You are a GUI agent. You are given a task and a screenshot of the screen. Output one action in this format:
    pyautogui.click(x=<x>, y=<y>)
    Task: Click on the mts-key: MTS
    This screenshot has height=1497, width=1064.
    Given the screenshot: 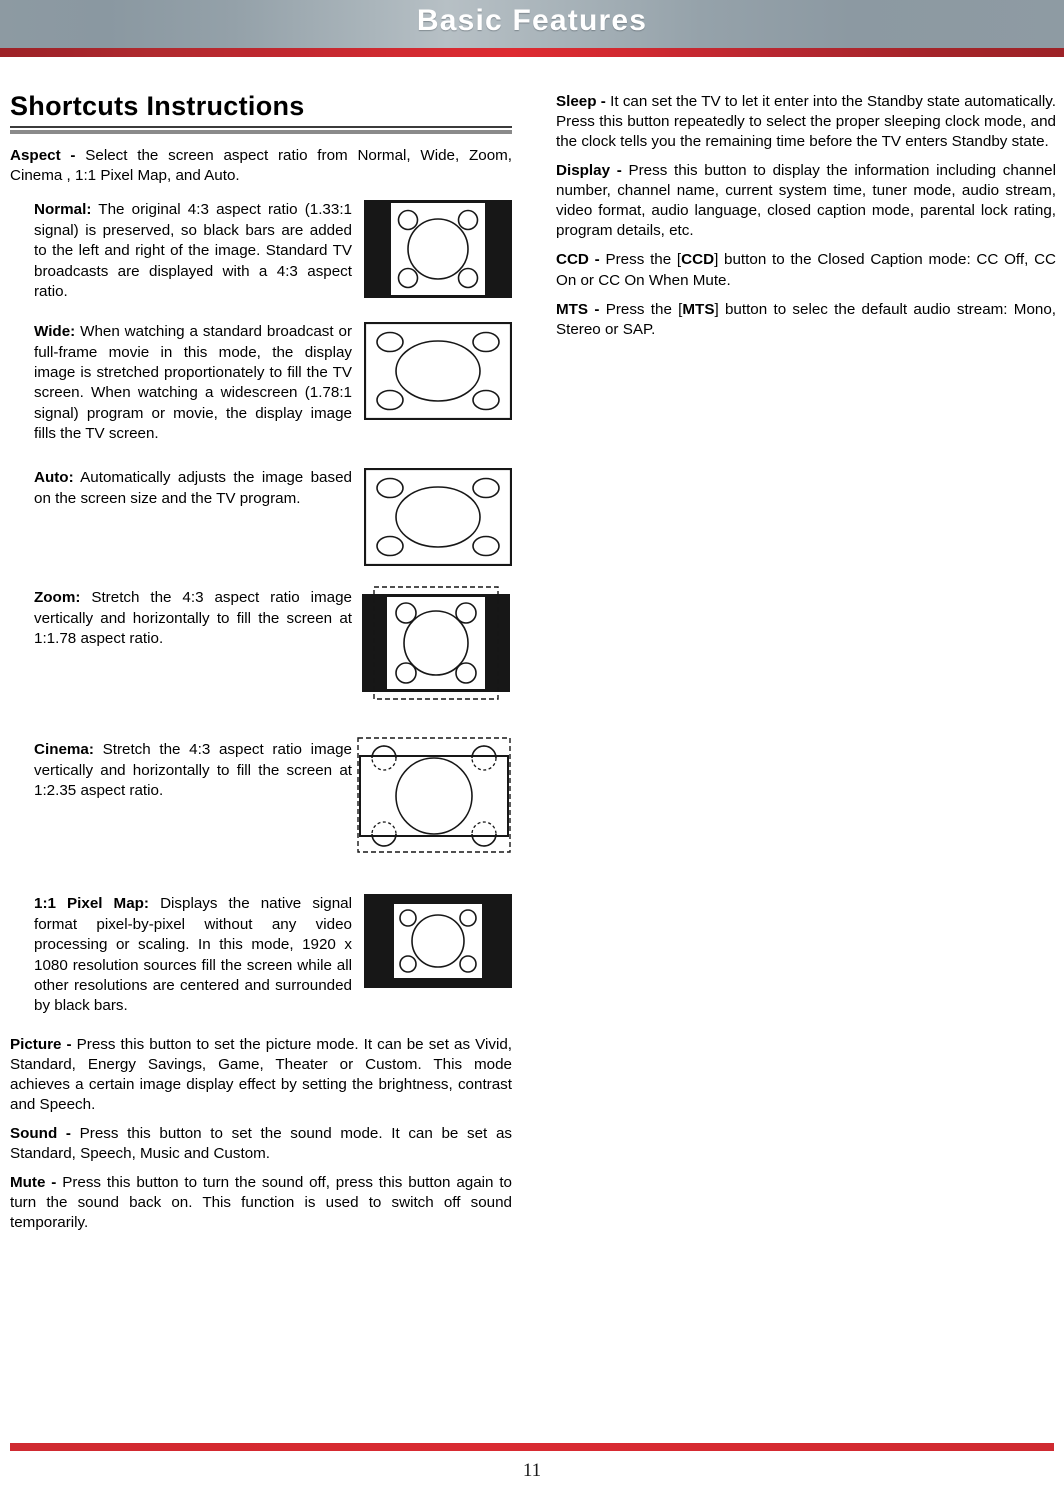 What is the action you would take?
    pyautogui.click(x=698, y=309)
    